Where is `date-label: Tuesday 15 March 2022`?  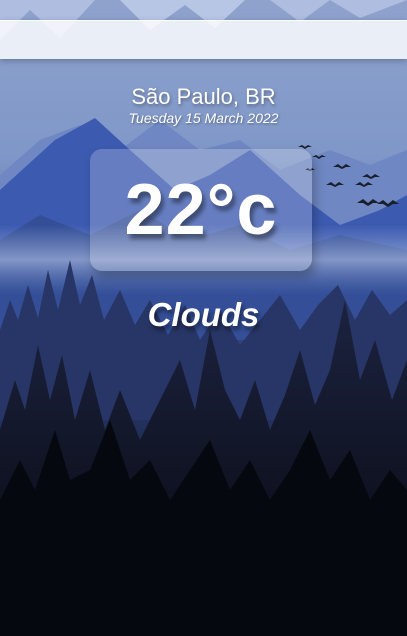 date-label: Tuesday 15 March 2022 is located at coordinates (203, 118).